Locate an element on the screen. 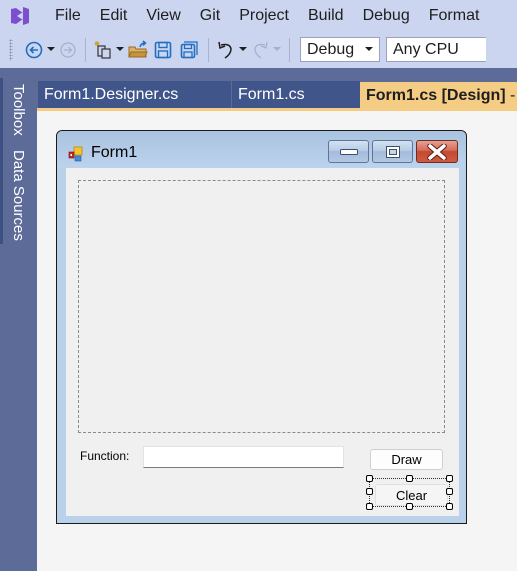 The height and width of the screenshot is (571, 517). solution-configuration-value: Debug is located at coordinates (331, 49).